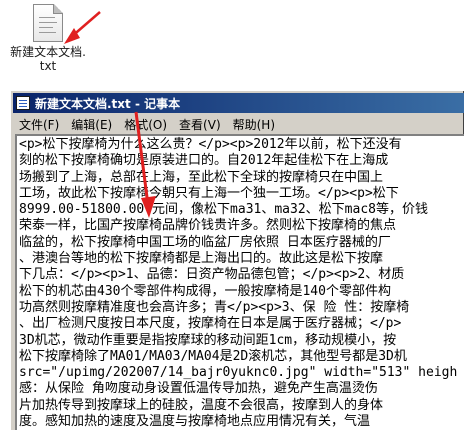  I want to click on menu-format: 格式(O), so click(145, 124).